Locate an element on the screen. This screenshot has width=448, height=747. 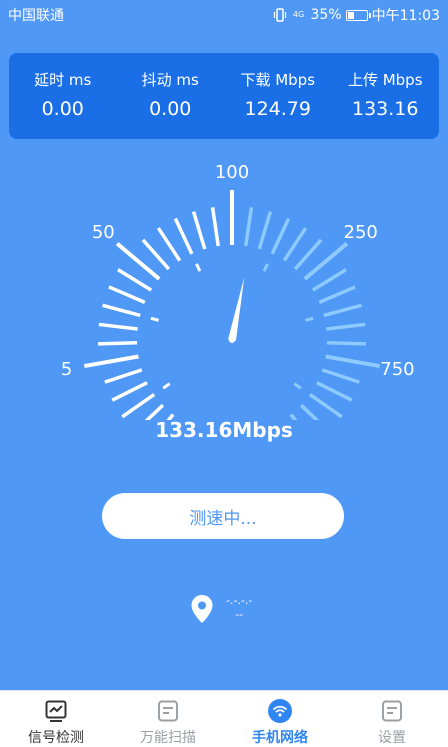
battery-percent: 35% is located at coordinates (326, 15).